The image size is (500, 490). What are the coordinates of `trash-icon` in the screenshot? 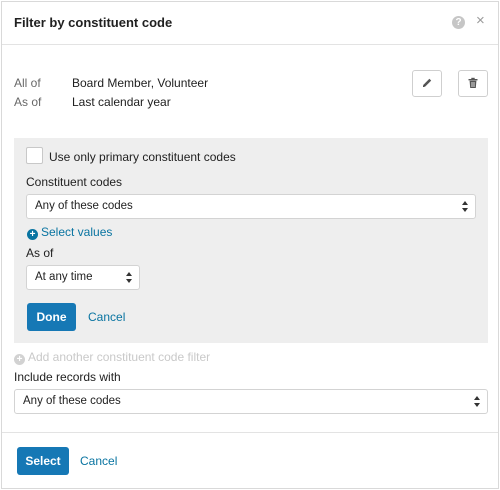 It's located at (473, 82).